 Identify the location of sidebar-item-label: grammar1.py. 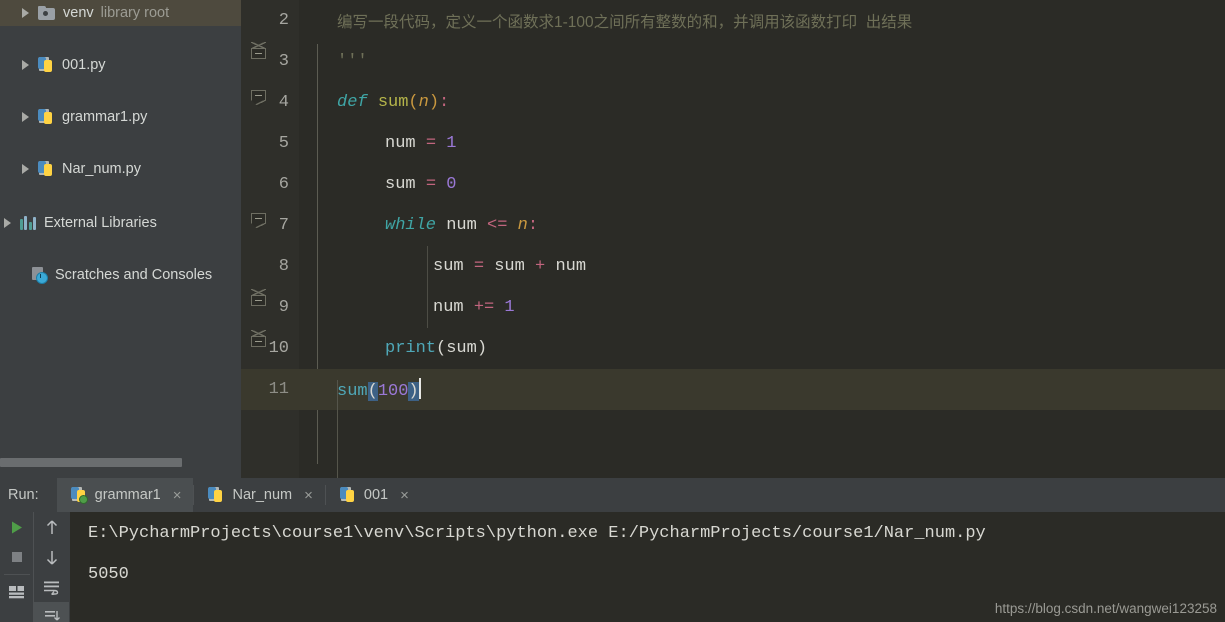
(105, 117).